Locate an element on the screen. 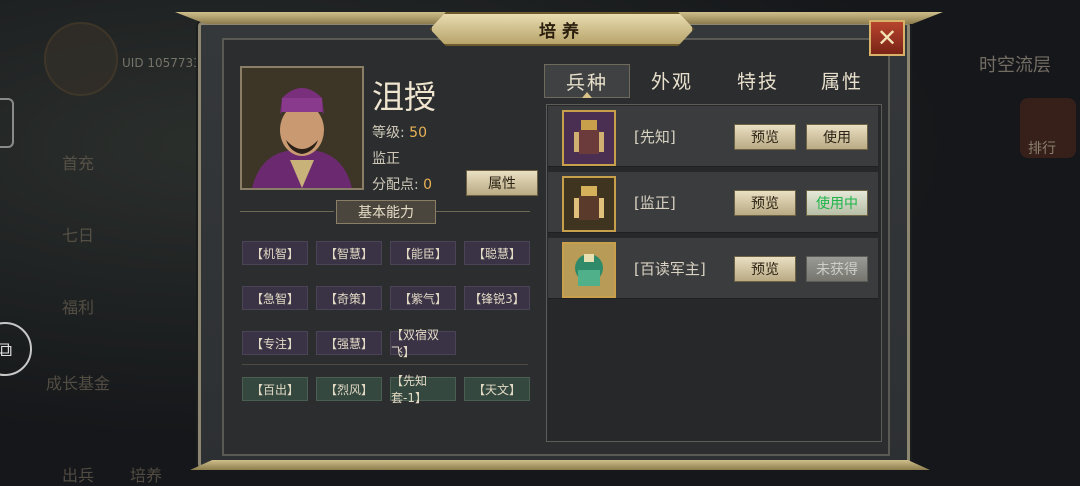 The height and width of the screenshot is (486, 1080). troop-row: [监正] 预览 使用中 is located at coordinates (713, 202).